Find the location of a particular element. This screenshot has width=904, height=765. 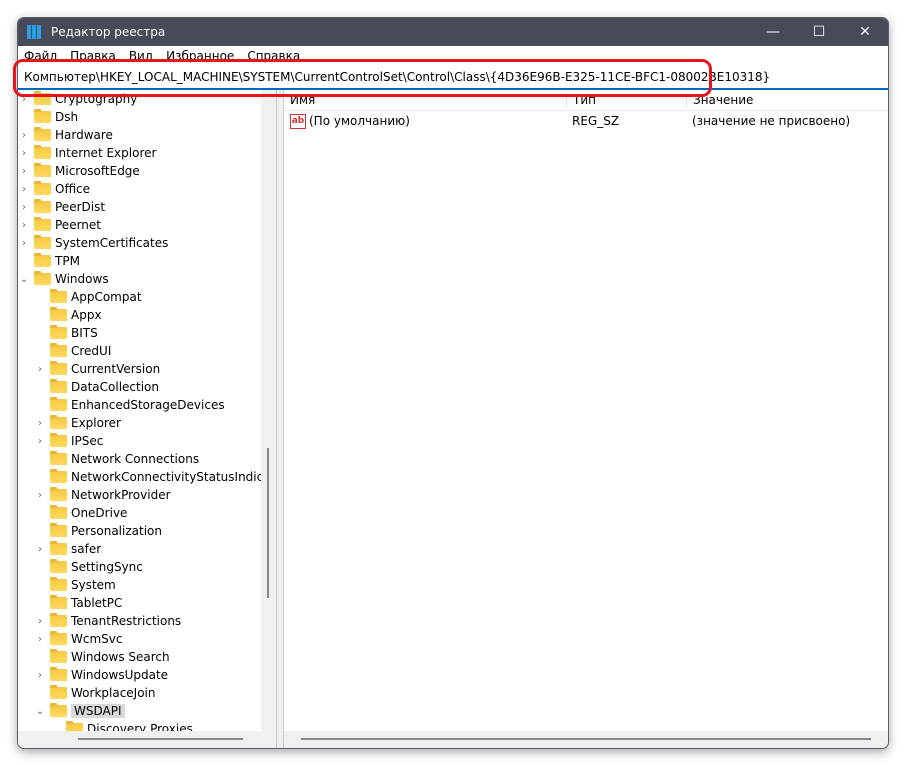

tree-item: › IPSec is located at coordinates (68, 441).